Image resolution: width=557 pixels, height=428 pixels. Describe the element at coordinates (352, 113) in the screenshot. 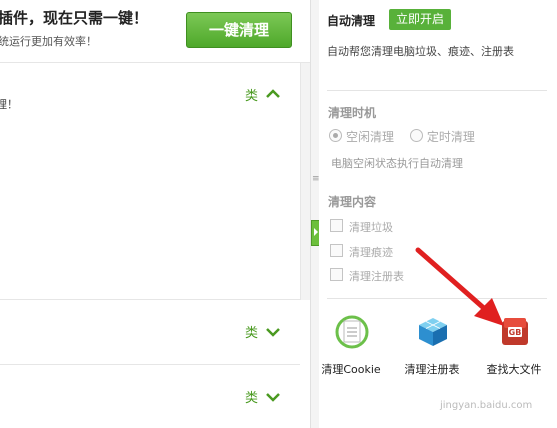

I see `timing-title: 清理时机` at that location.